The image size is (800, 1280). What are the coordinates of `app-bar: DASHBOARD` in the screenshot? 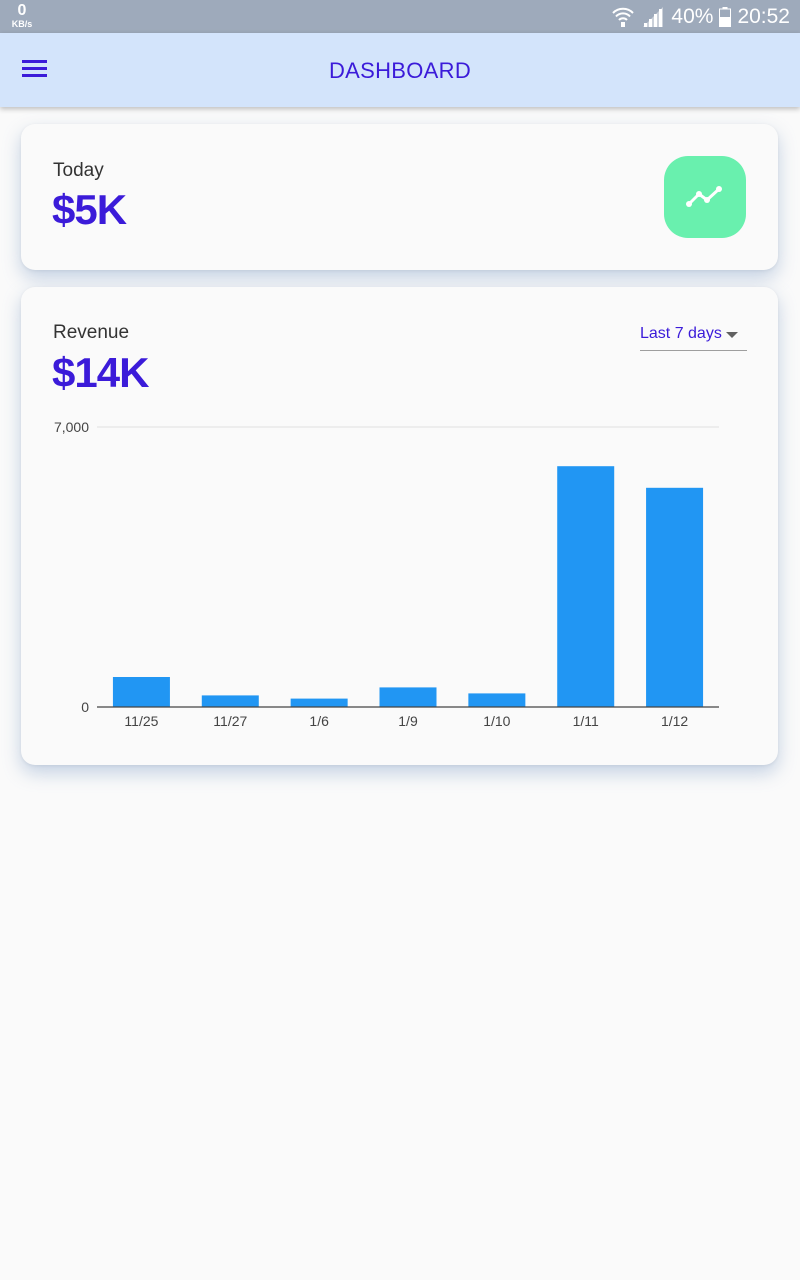 It's located at (400, 70).